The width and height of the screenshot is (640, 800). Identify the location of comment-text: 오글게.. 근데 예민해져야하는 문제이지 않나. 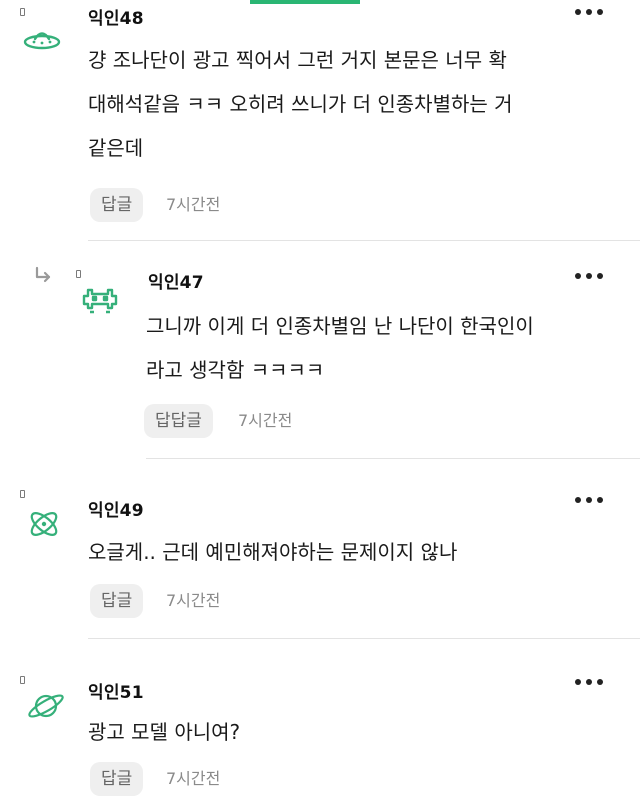
(272, 552).